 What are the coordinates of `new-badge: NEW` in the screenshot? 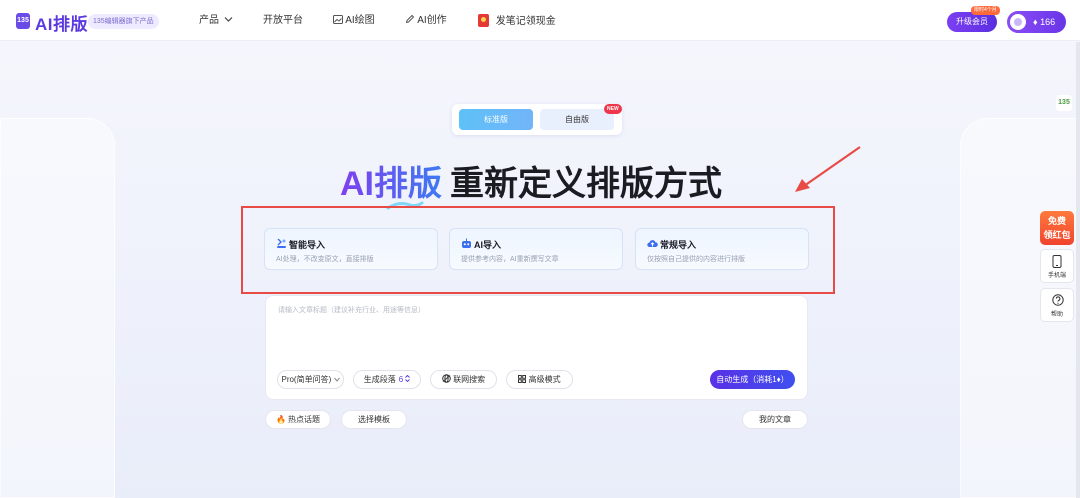 It's located at (613, 109).